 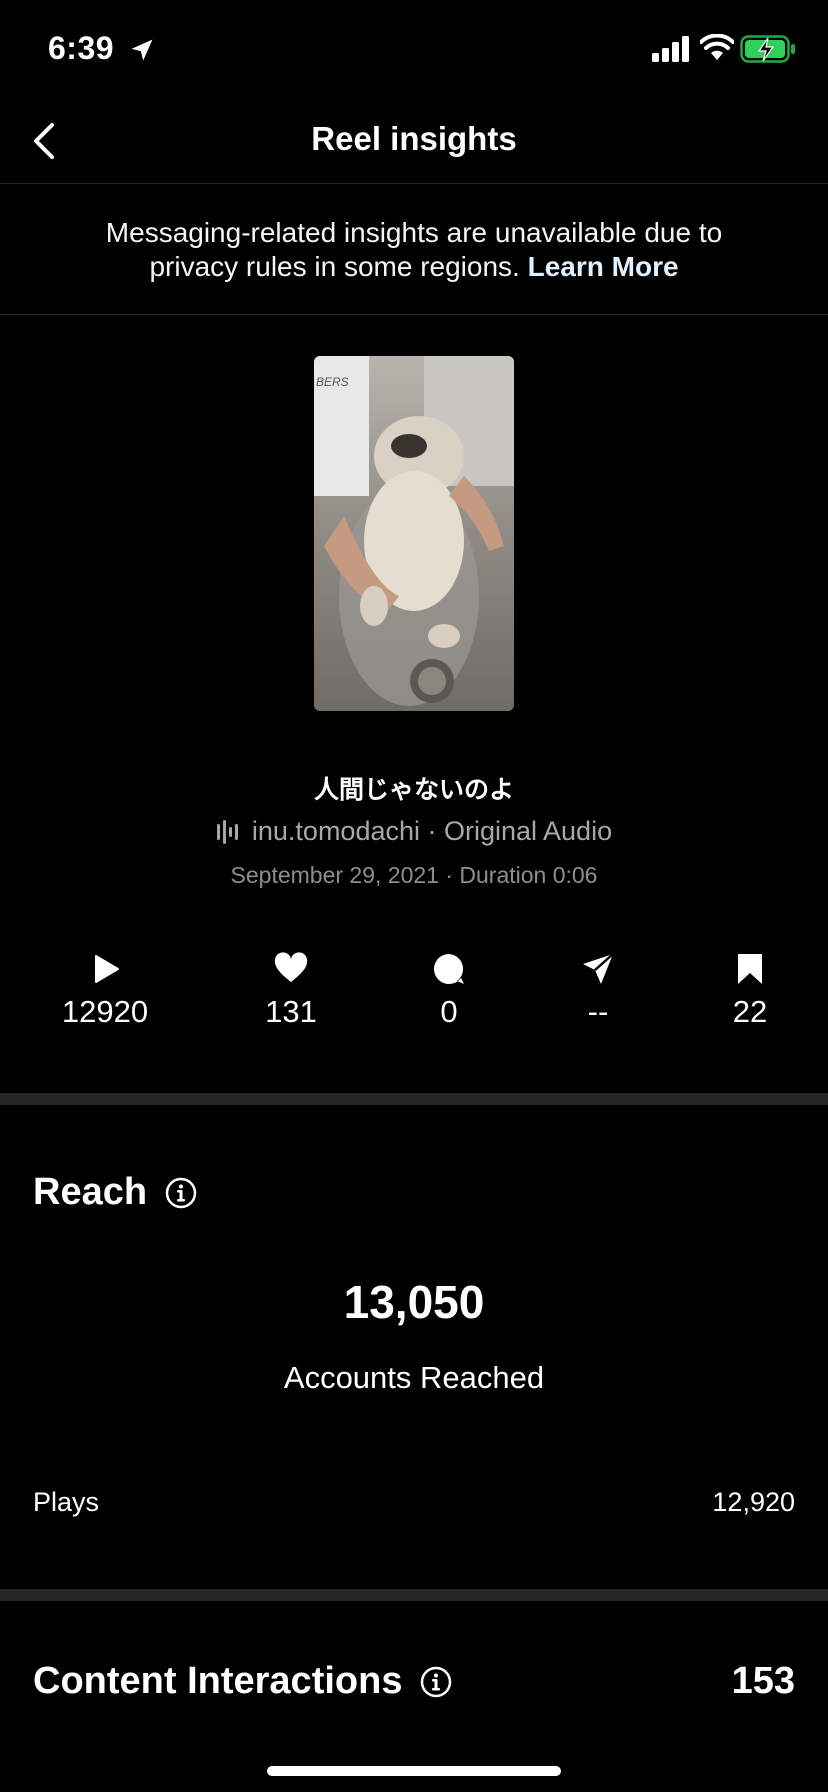 What do you see at coordinates (90, 1192) in the screenshot?
I see `reach-title: Reach` at bounding box center [90, 1192].